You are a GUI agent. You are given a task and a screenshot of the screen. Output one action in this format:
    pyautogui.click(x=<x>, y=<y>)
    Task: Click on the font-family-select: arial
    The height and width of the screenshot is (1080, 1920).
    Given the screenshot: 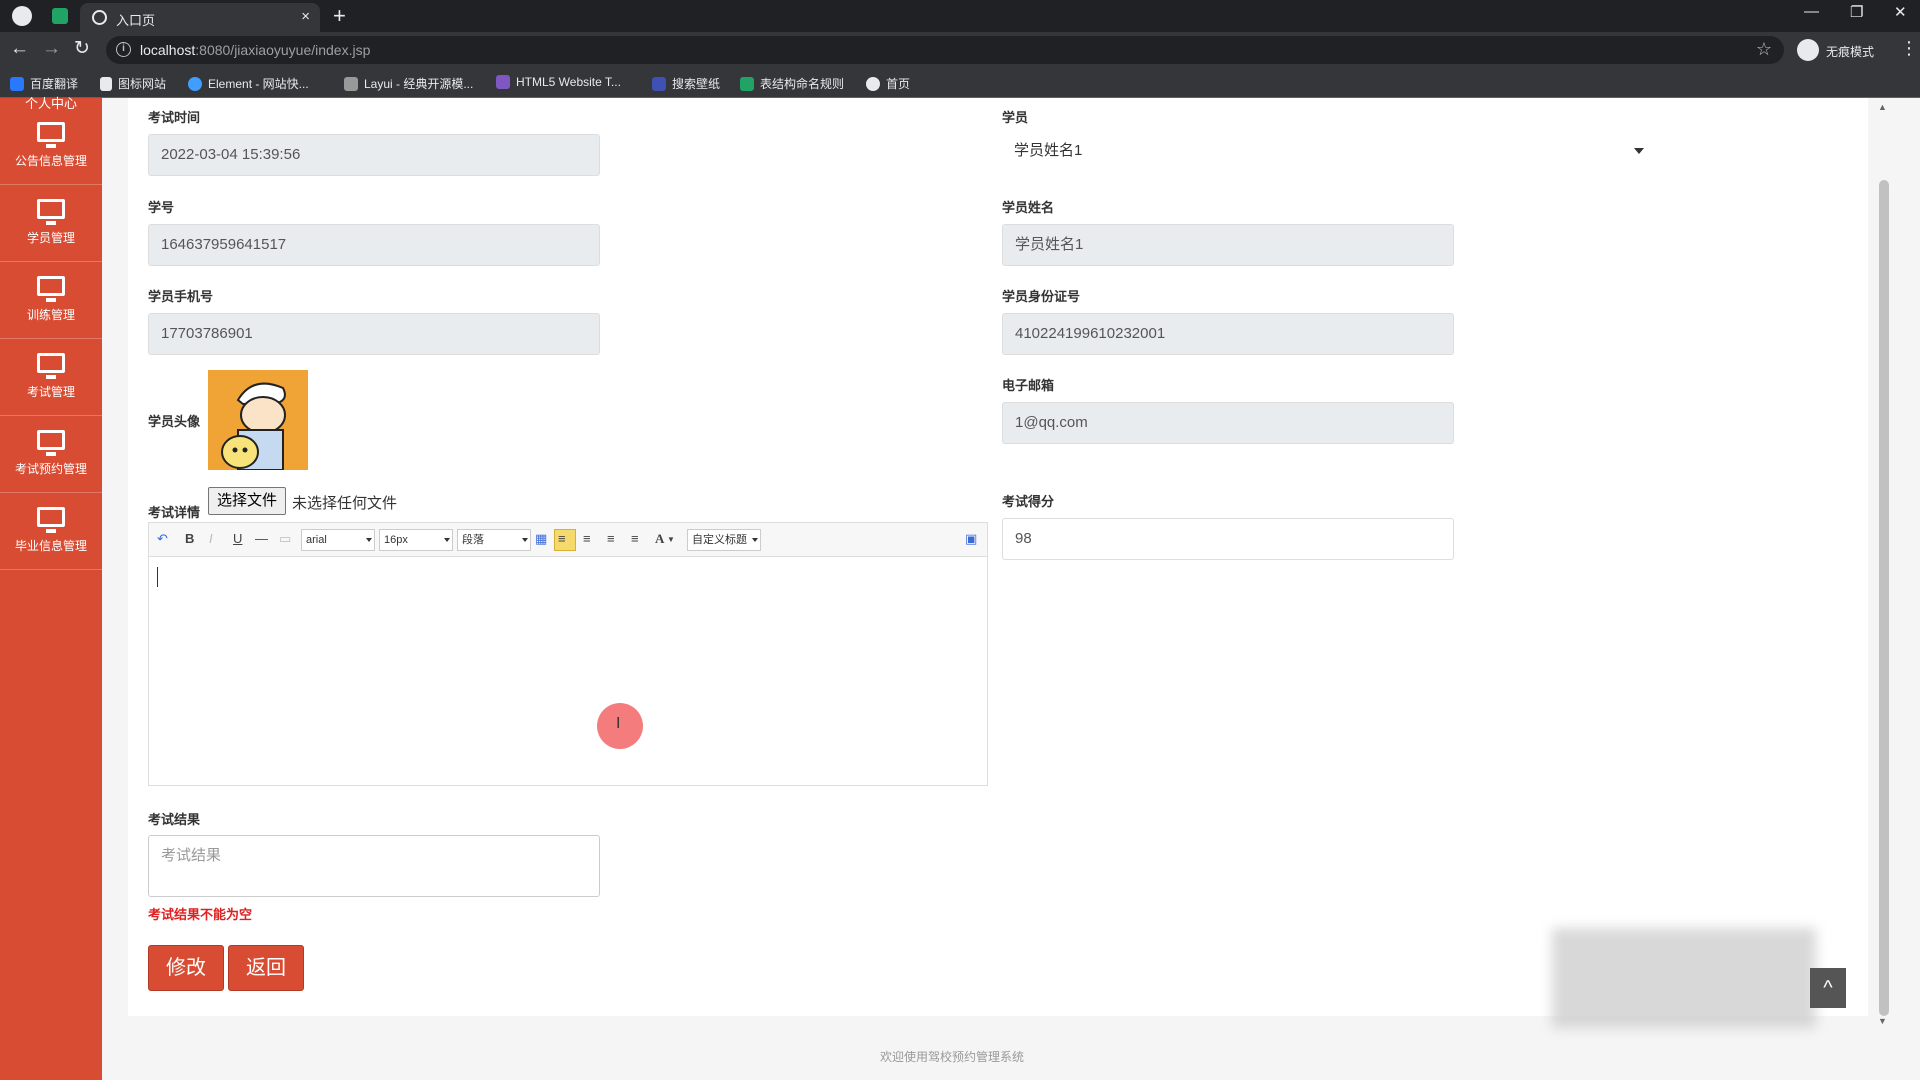 What is the action you would take?
    pyautogui.click(x=338, y=540)
    